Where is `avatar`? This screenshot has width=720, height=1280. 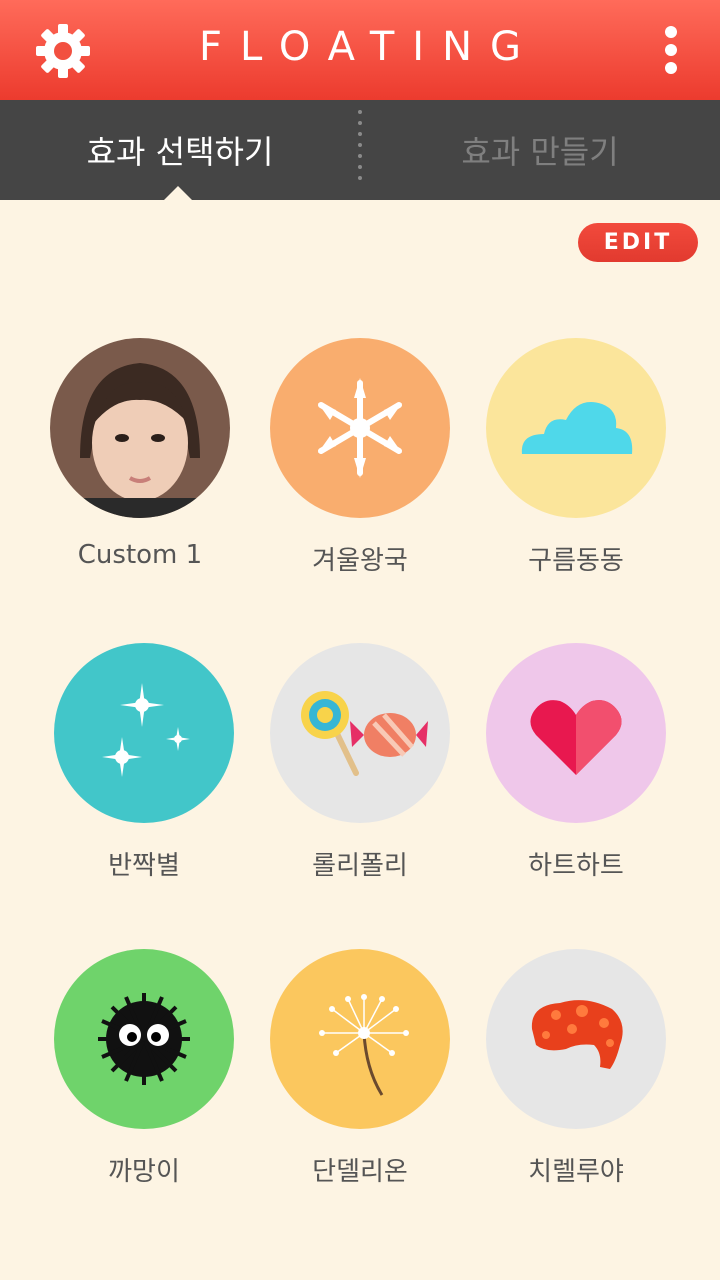 avatar is located at coordinates (140, 428).